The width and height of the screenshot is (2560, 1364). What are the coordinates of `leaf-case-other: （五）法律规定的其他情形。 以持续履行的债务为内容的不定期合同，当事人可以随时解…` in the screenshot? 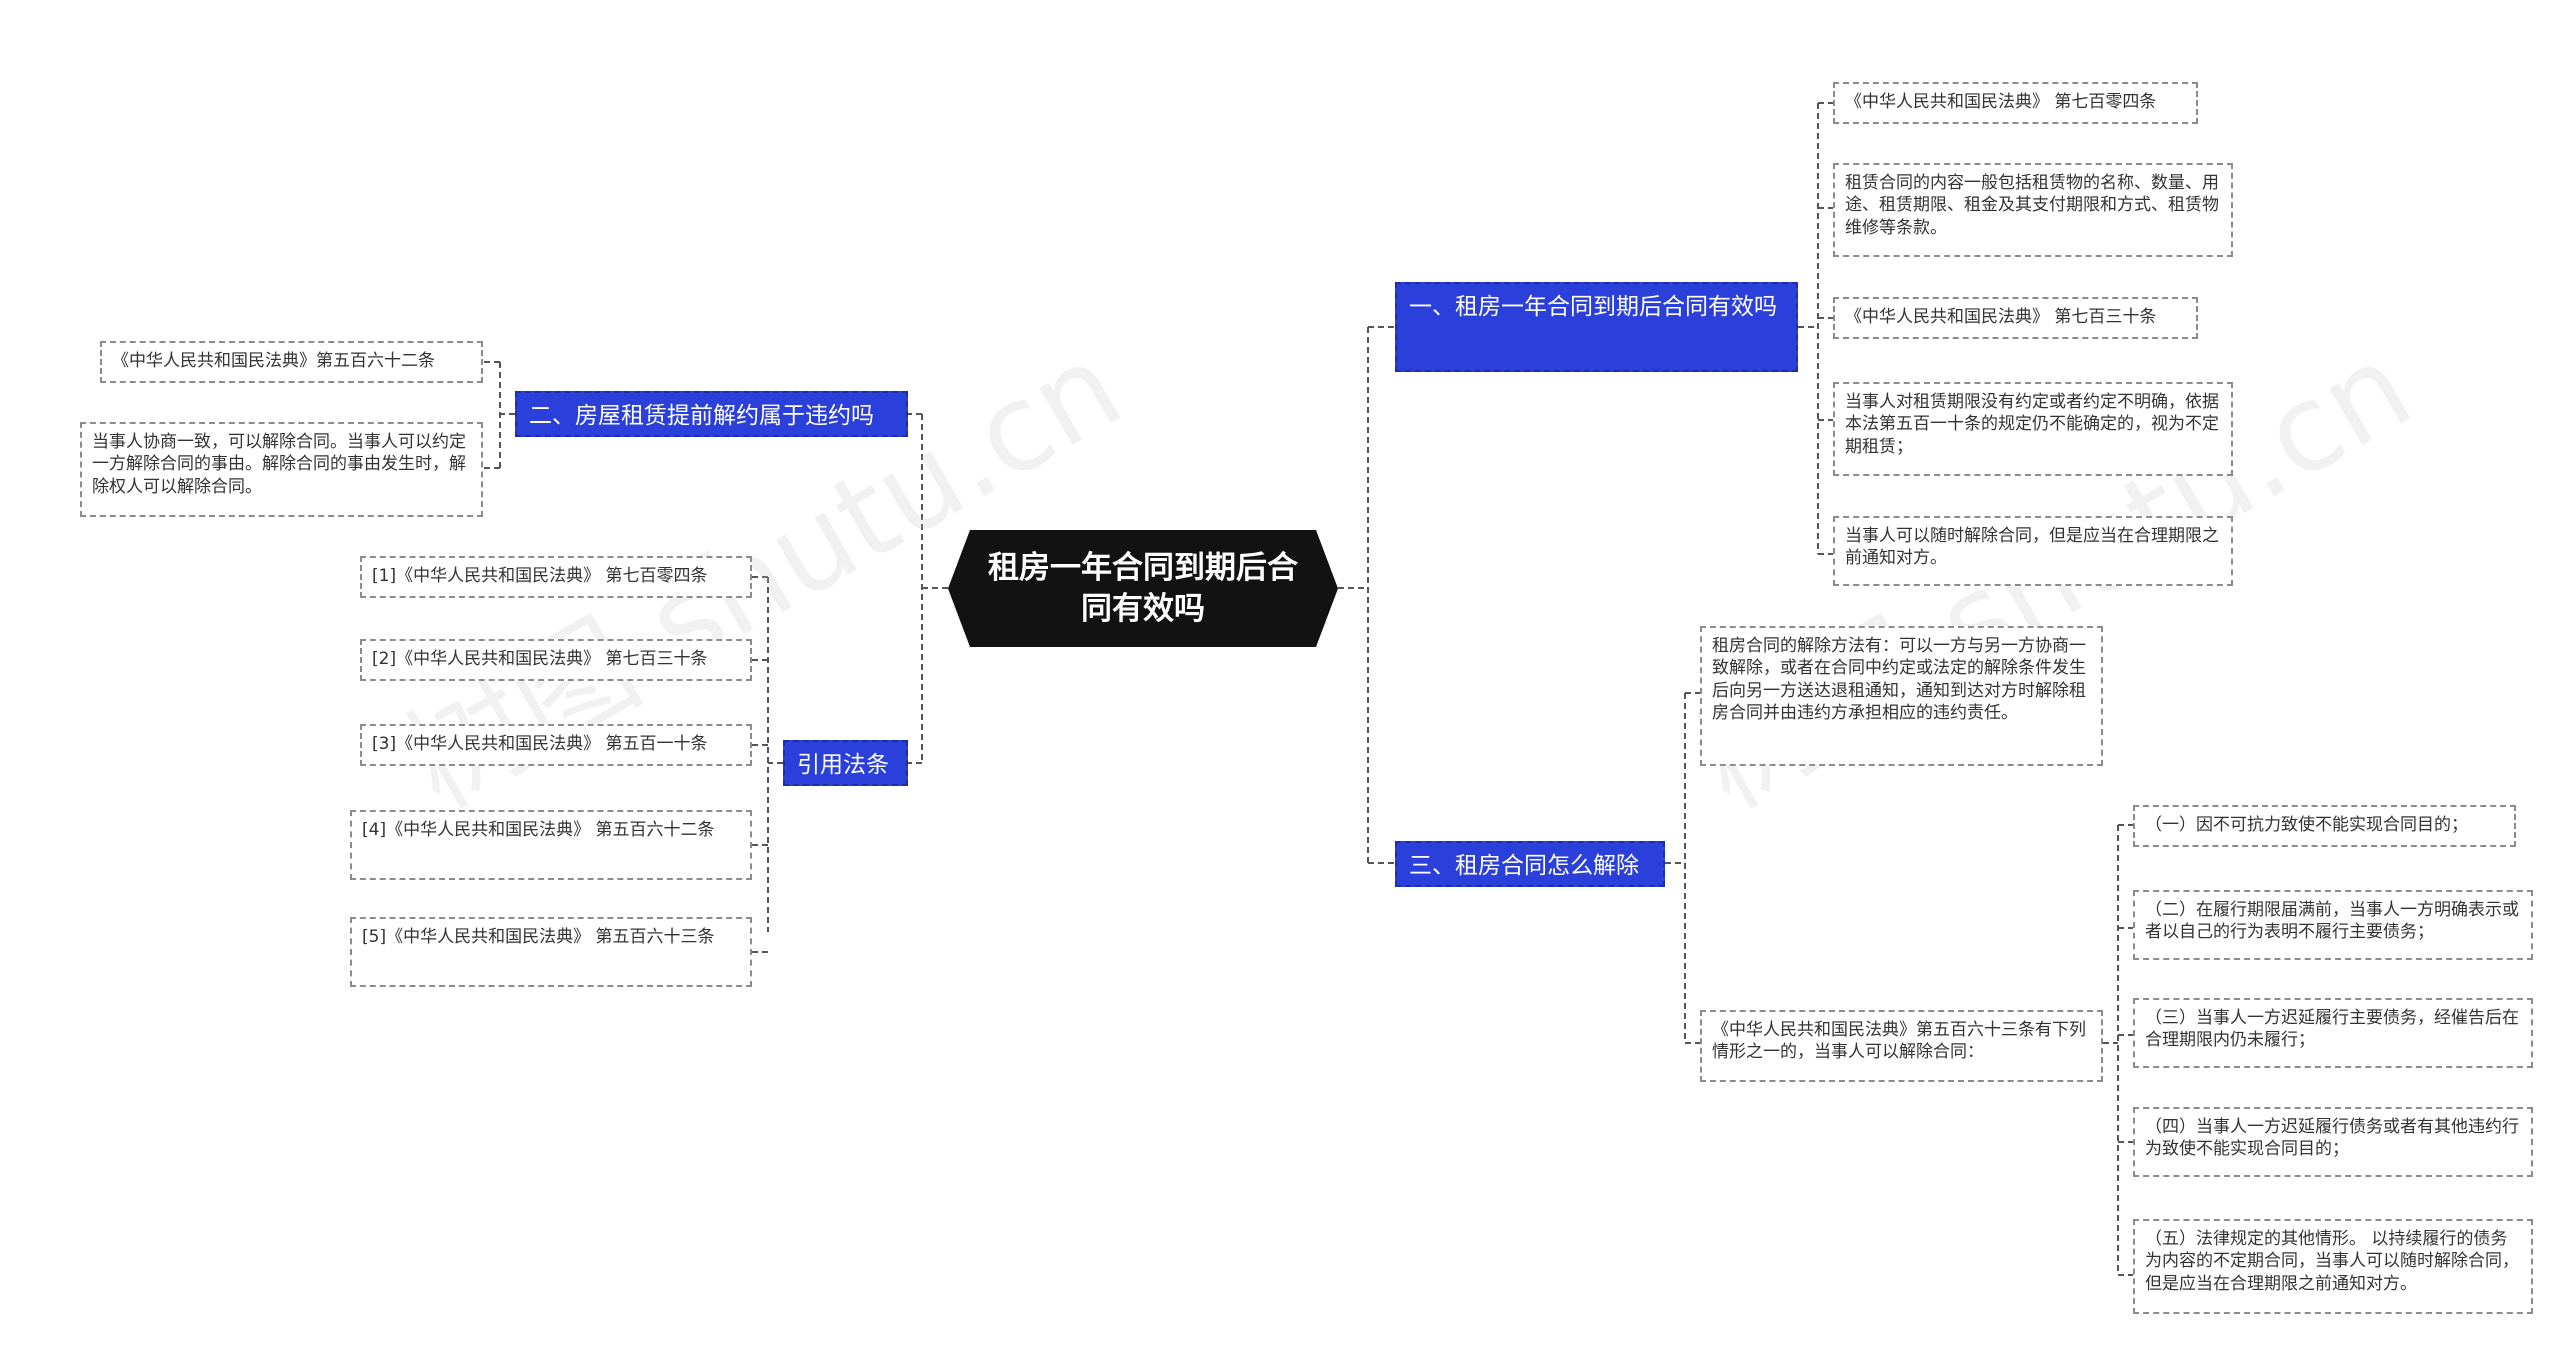 It's located at (2333, 1266).